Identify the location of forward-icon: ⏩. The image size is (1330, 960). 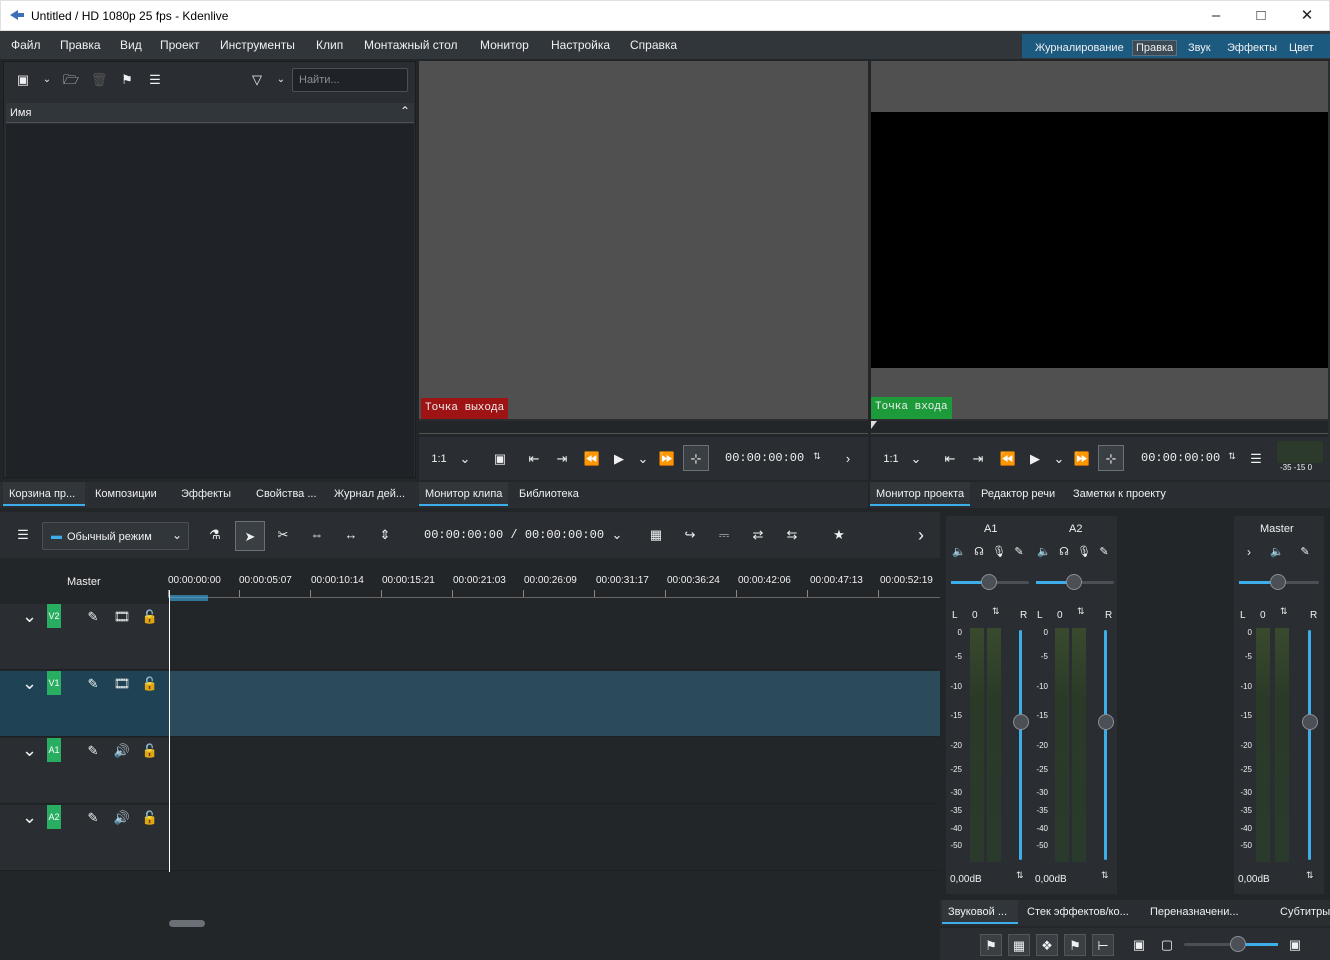
(1082, 459).